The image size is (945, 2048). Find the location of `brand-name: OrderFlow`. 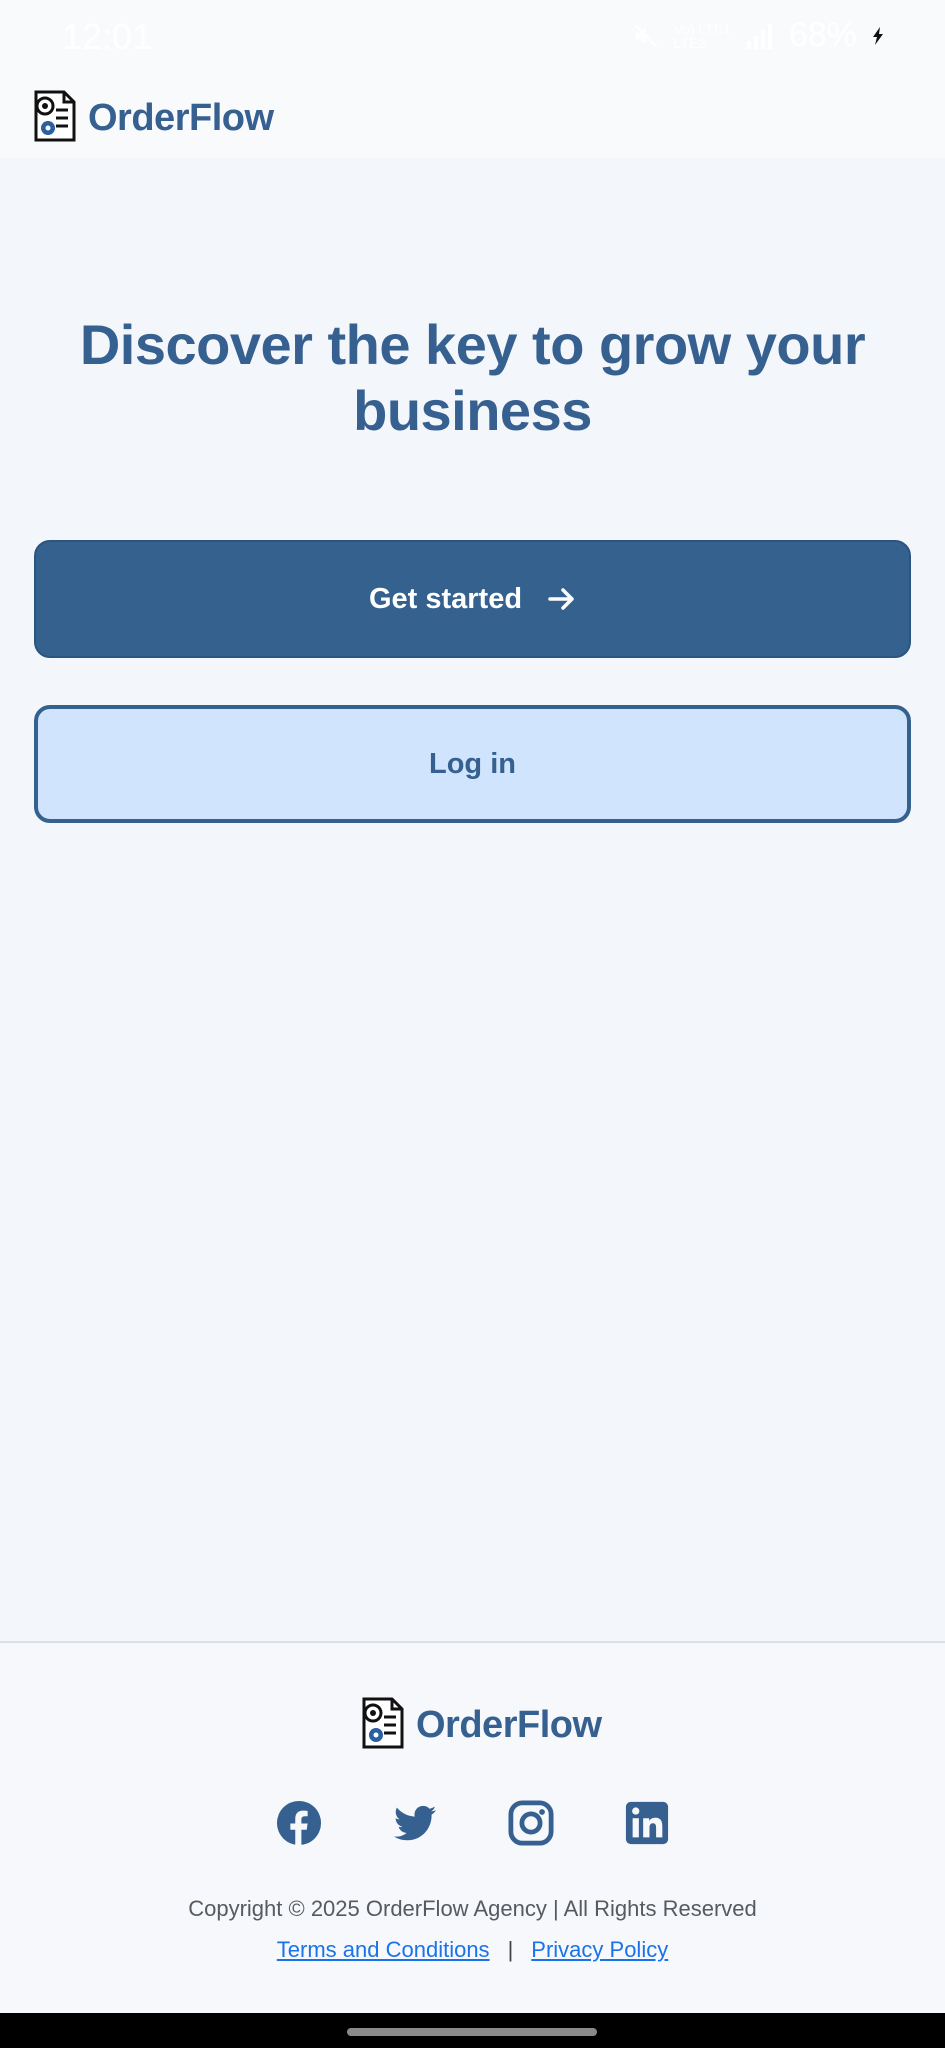

brand-name: OrderFlow is located at coordinates (181, 117).